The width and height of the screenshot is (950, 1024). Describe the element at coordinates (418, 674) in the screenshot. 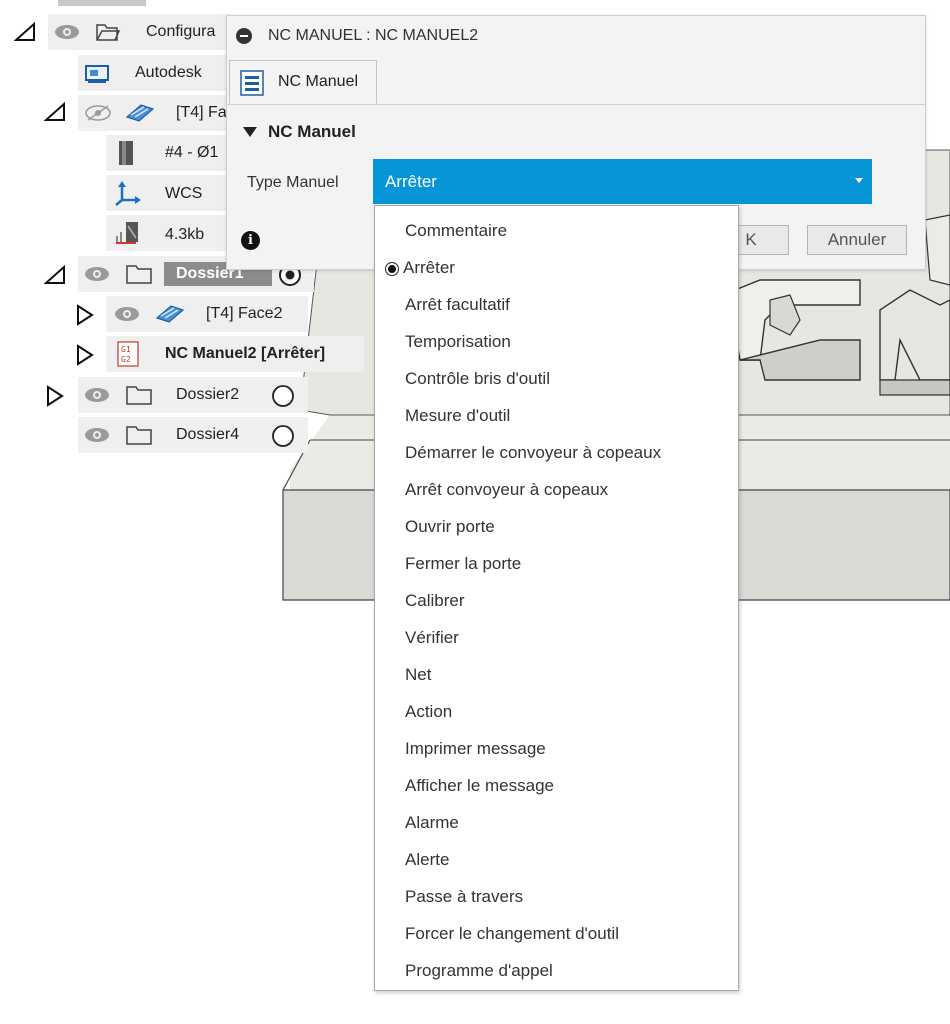

I see `dropdown-option-label: Net` at that location.